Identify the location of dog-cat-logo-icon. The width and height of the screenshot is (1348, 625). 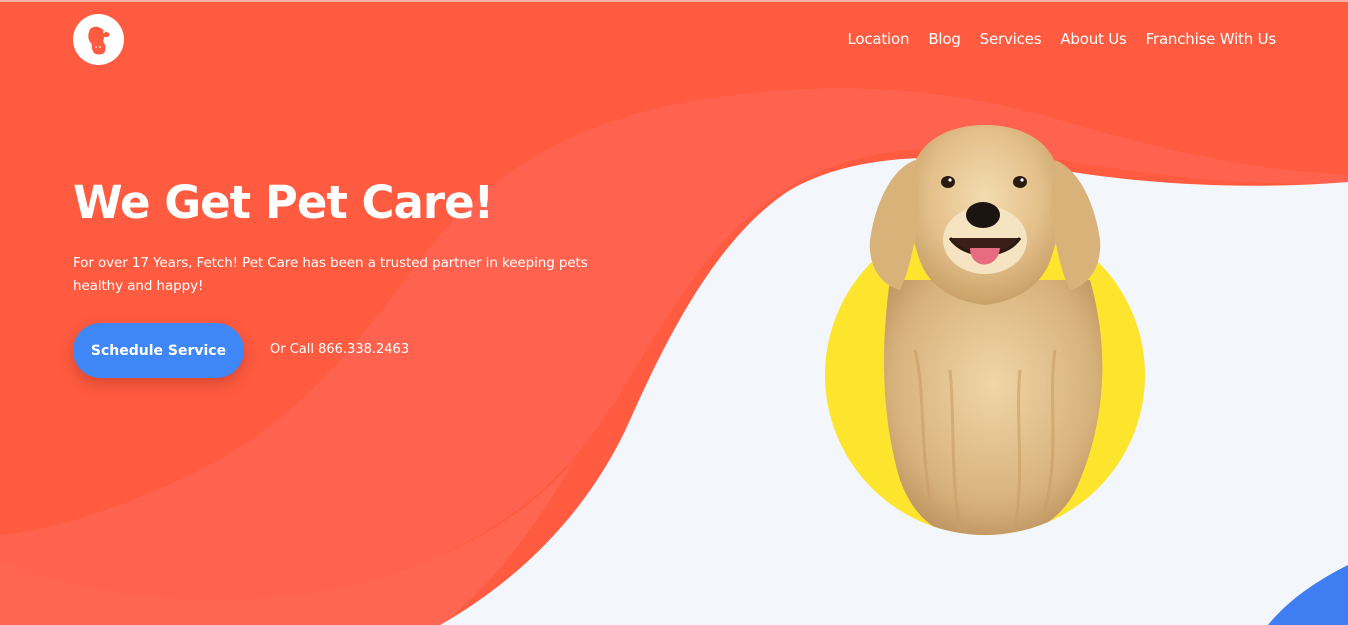
(98, 40).